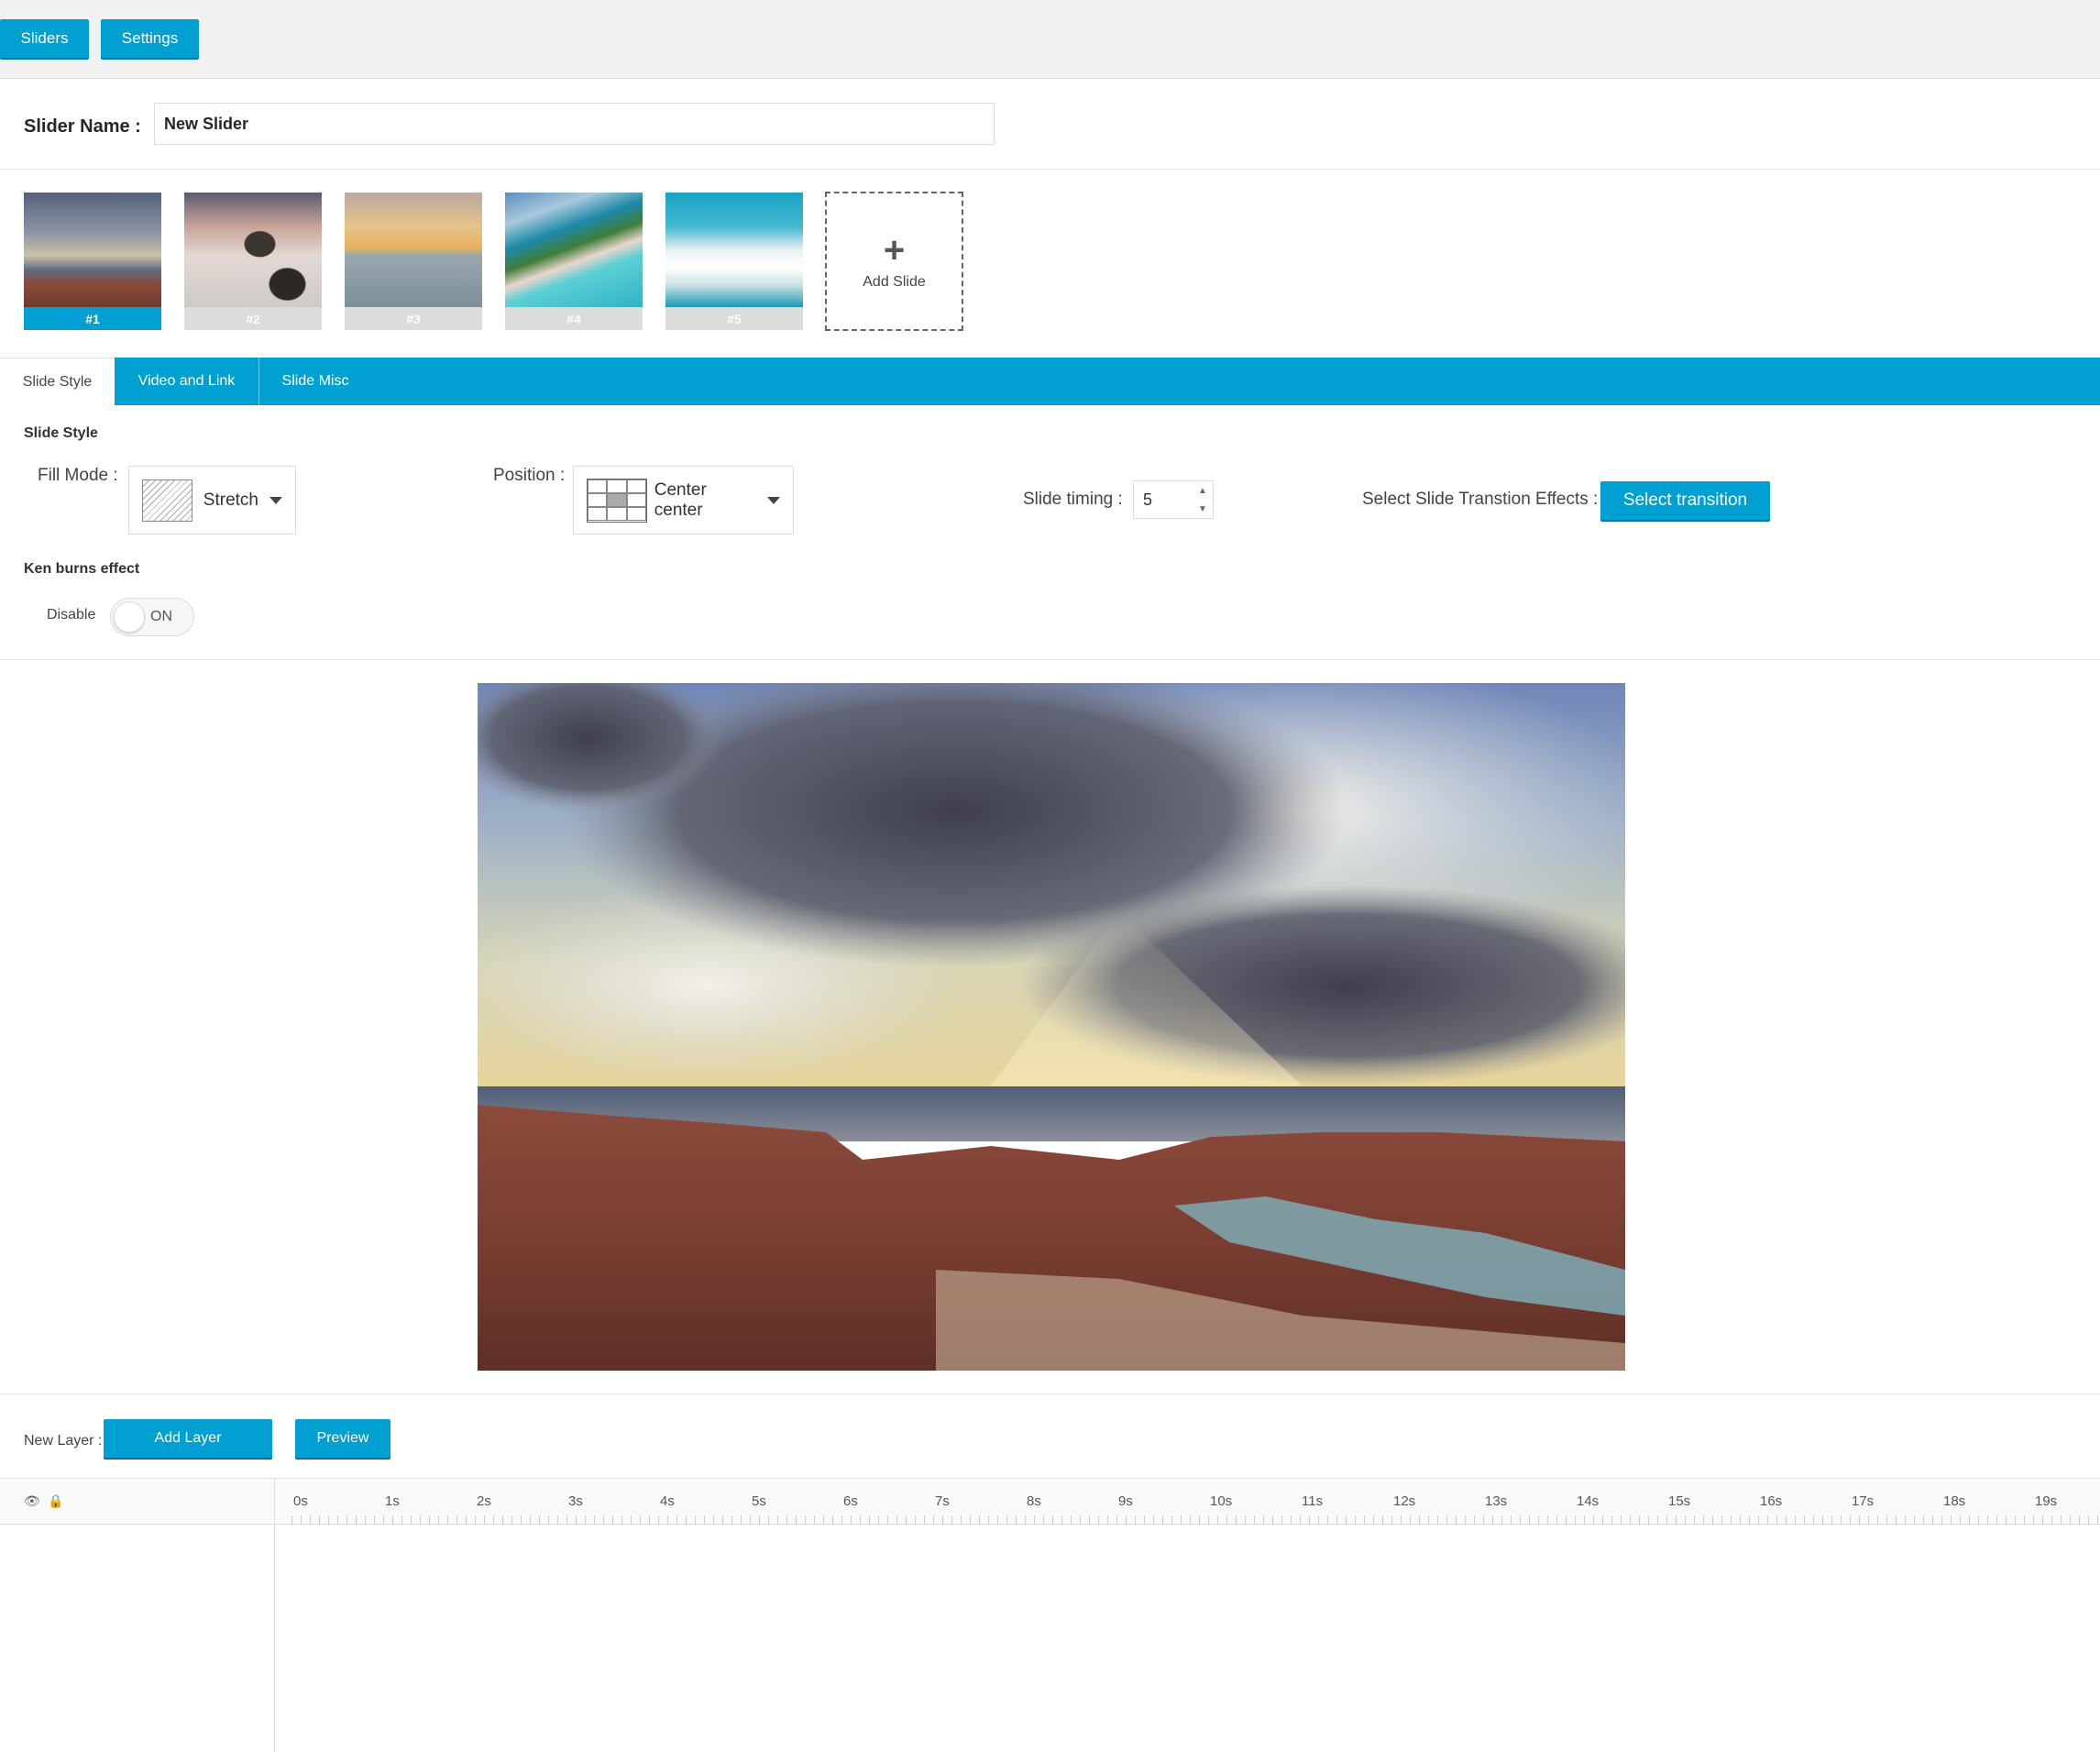 Image resolution: width=2100 pixels, height=1752 pixels. What do you see at coordinates (71, 615) in the screenshot?
I see `ken-burns-state-label: Disable` at bounding box center [71, 615].